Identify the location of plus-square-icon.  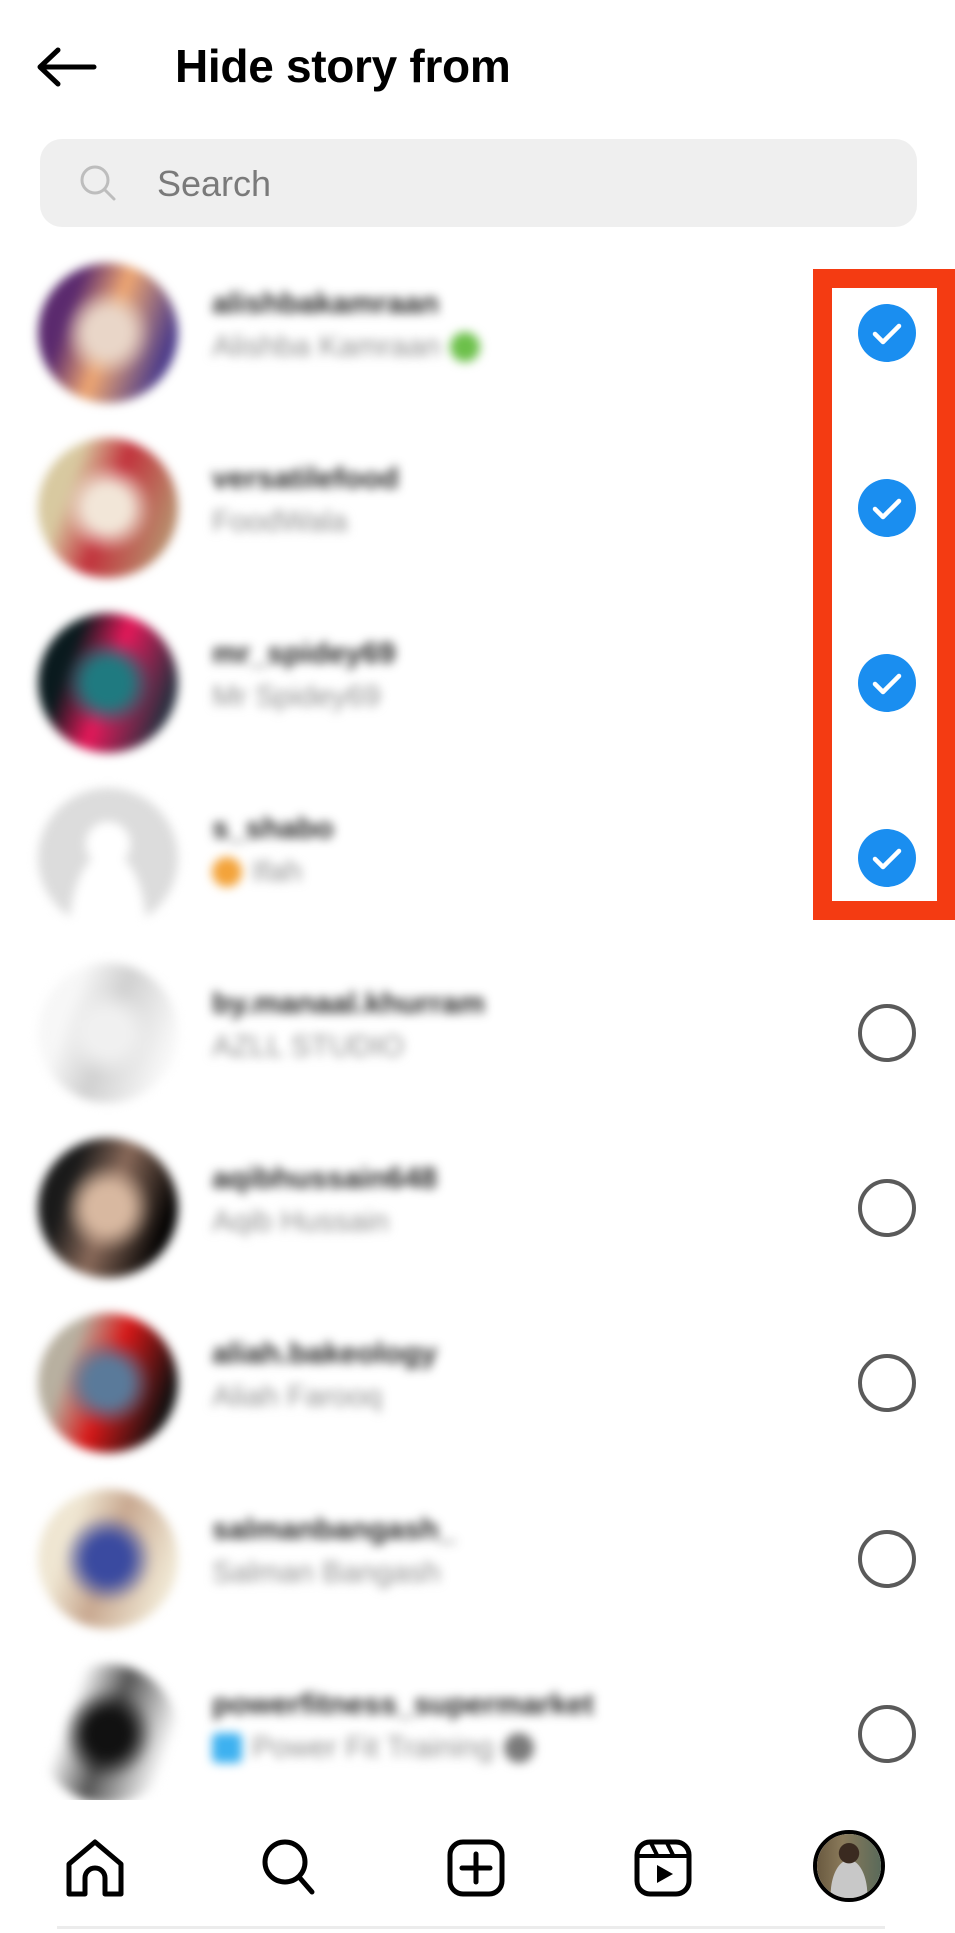
(476, 1868).